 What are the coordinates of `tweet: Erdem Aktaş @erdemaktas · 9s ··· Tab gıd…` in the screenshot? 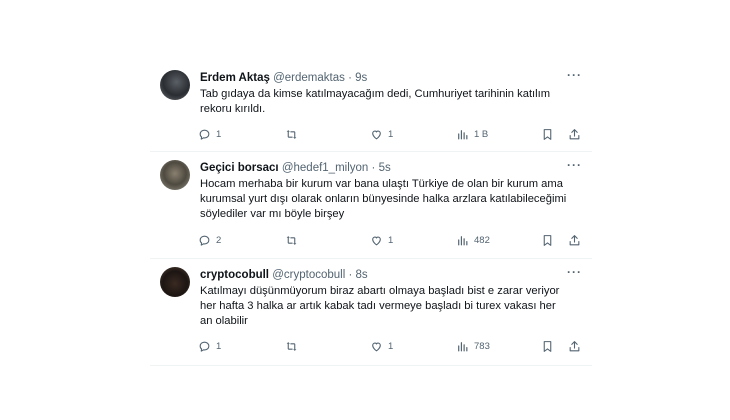 It's located at (371, 107).